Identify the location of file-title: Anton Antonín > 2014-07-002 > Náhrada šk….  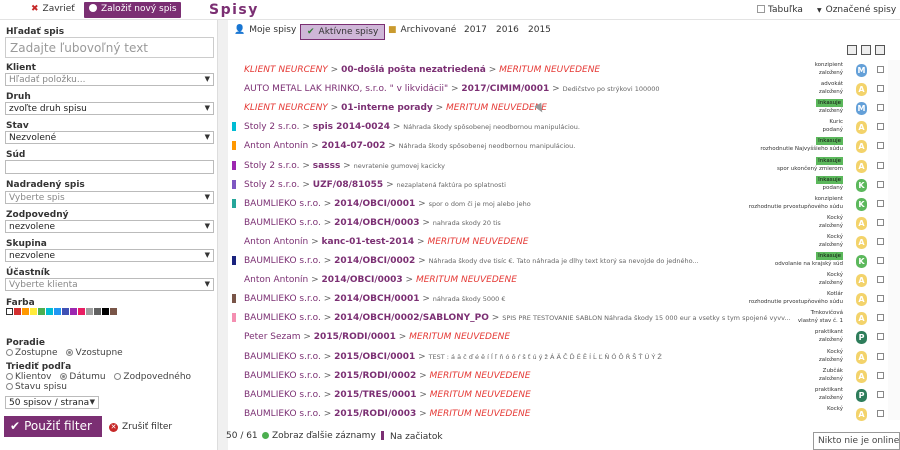
(524, 146).